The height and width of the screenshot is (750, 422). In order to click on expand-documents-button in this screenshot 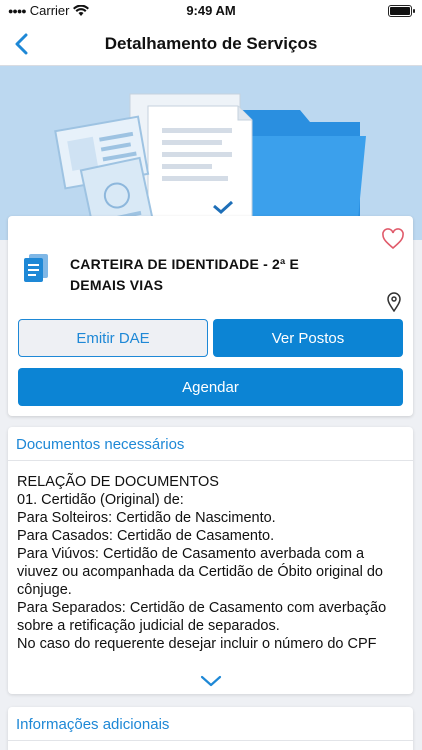, I will do `click(210, 681)`.